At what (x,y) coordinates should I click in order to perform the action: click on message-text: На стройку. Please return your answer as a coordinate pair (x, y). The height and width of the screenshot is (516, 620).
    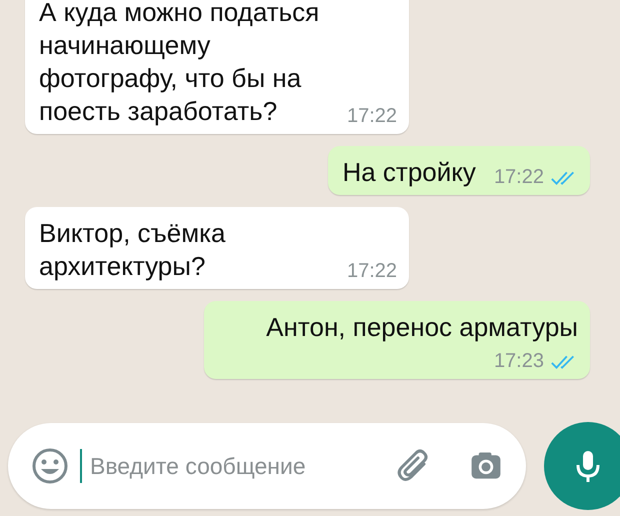
    Looking at the image, I should click on (409, 172).